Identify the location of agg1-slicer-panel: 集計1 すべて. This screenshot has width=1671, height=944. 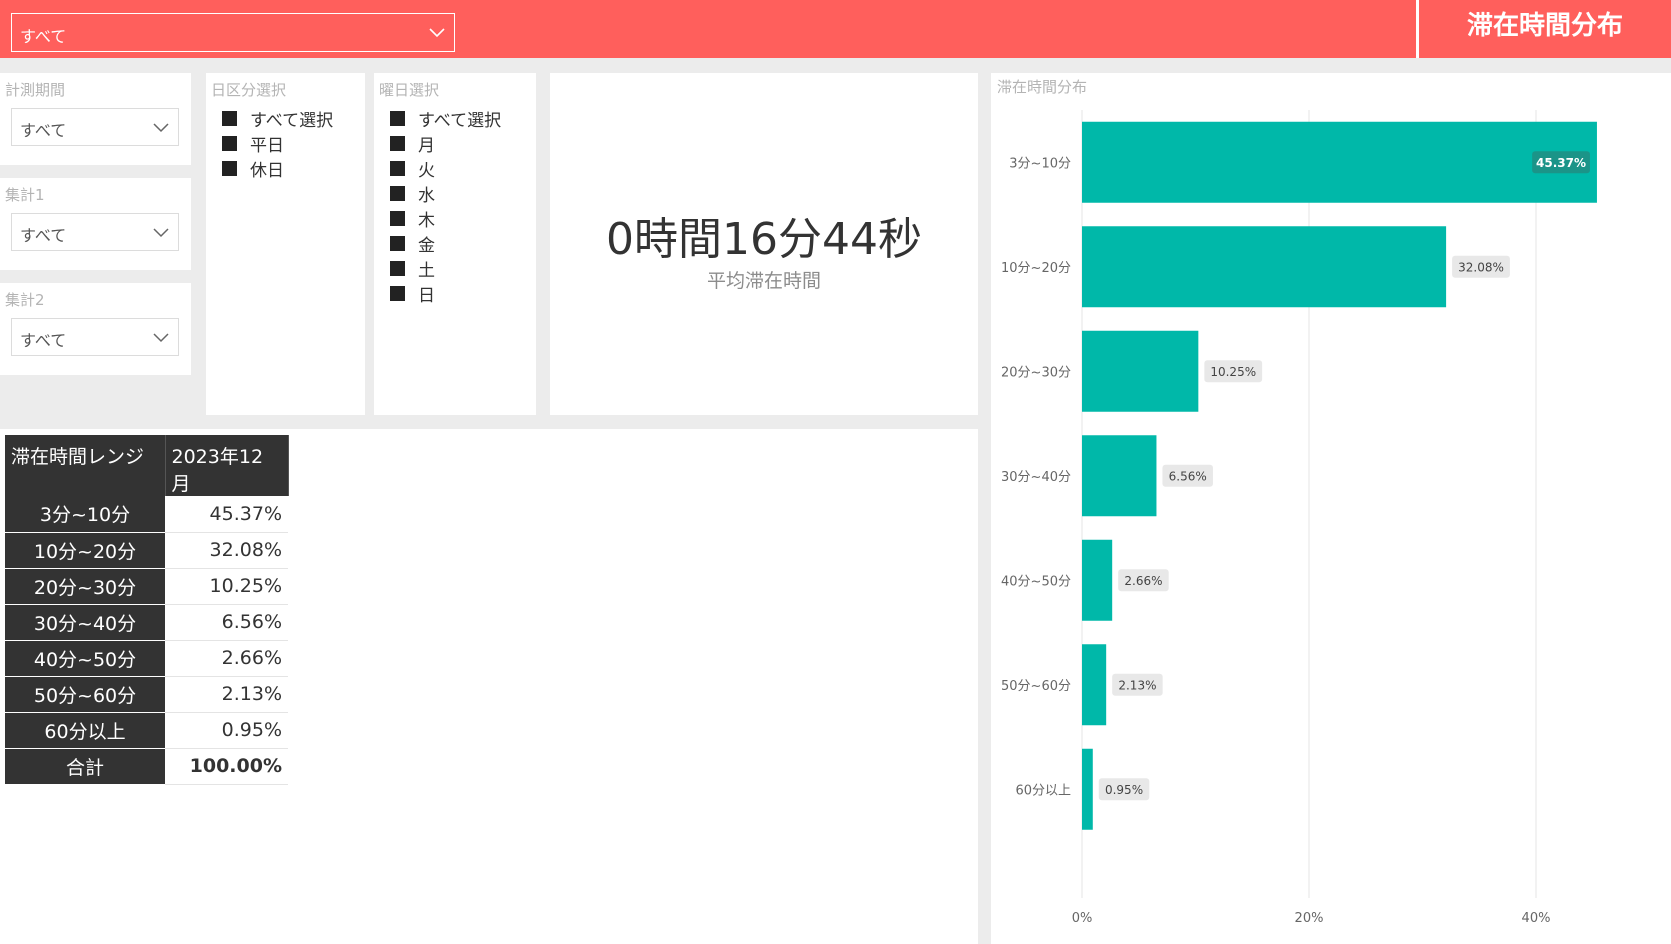
(95, 224).